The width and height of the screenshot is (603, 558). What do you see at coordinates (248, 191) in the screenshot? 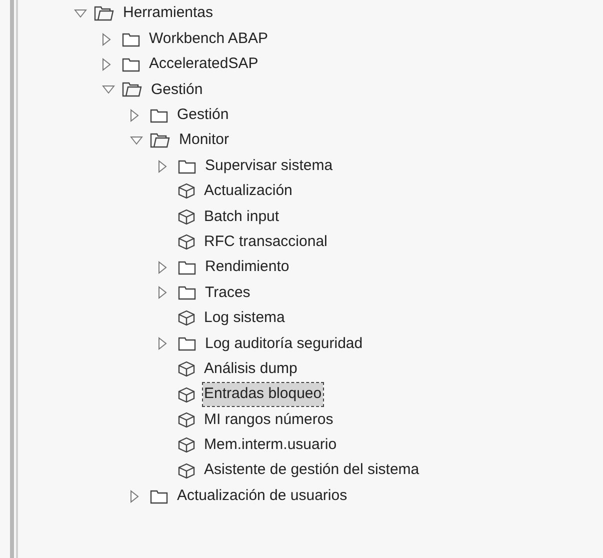
I see `tree-node-label: Actualización` at bounding box center [248, 191].